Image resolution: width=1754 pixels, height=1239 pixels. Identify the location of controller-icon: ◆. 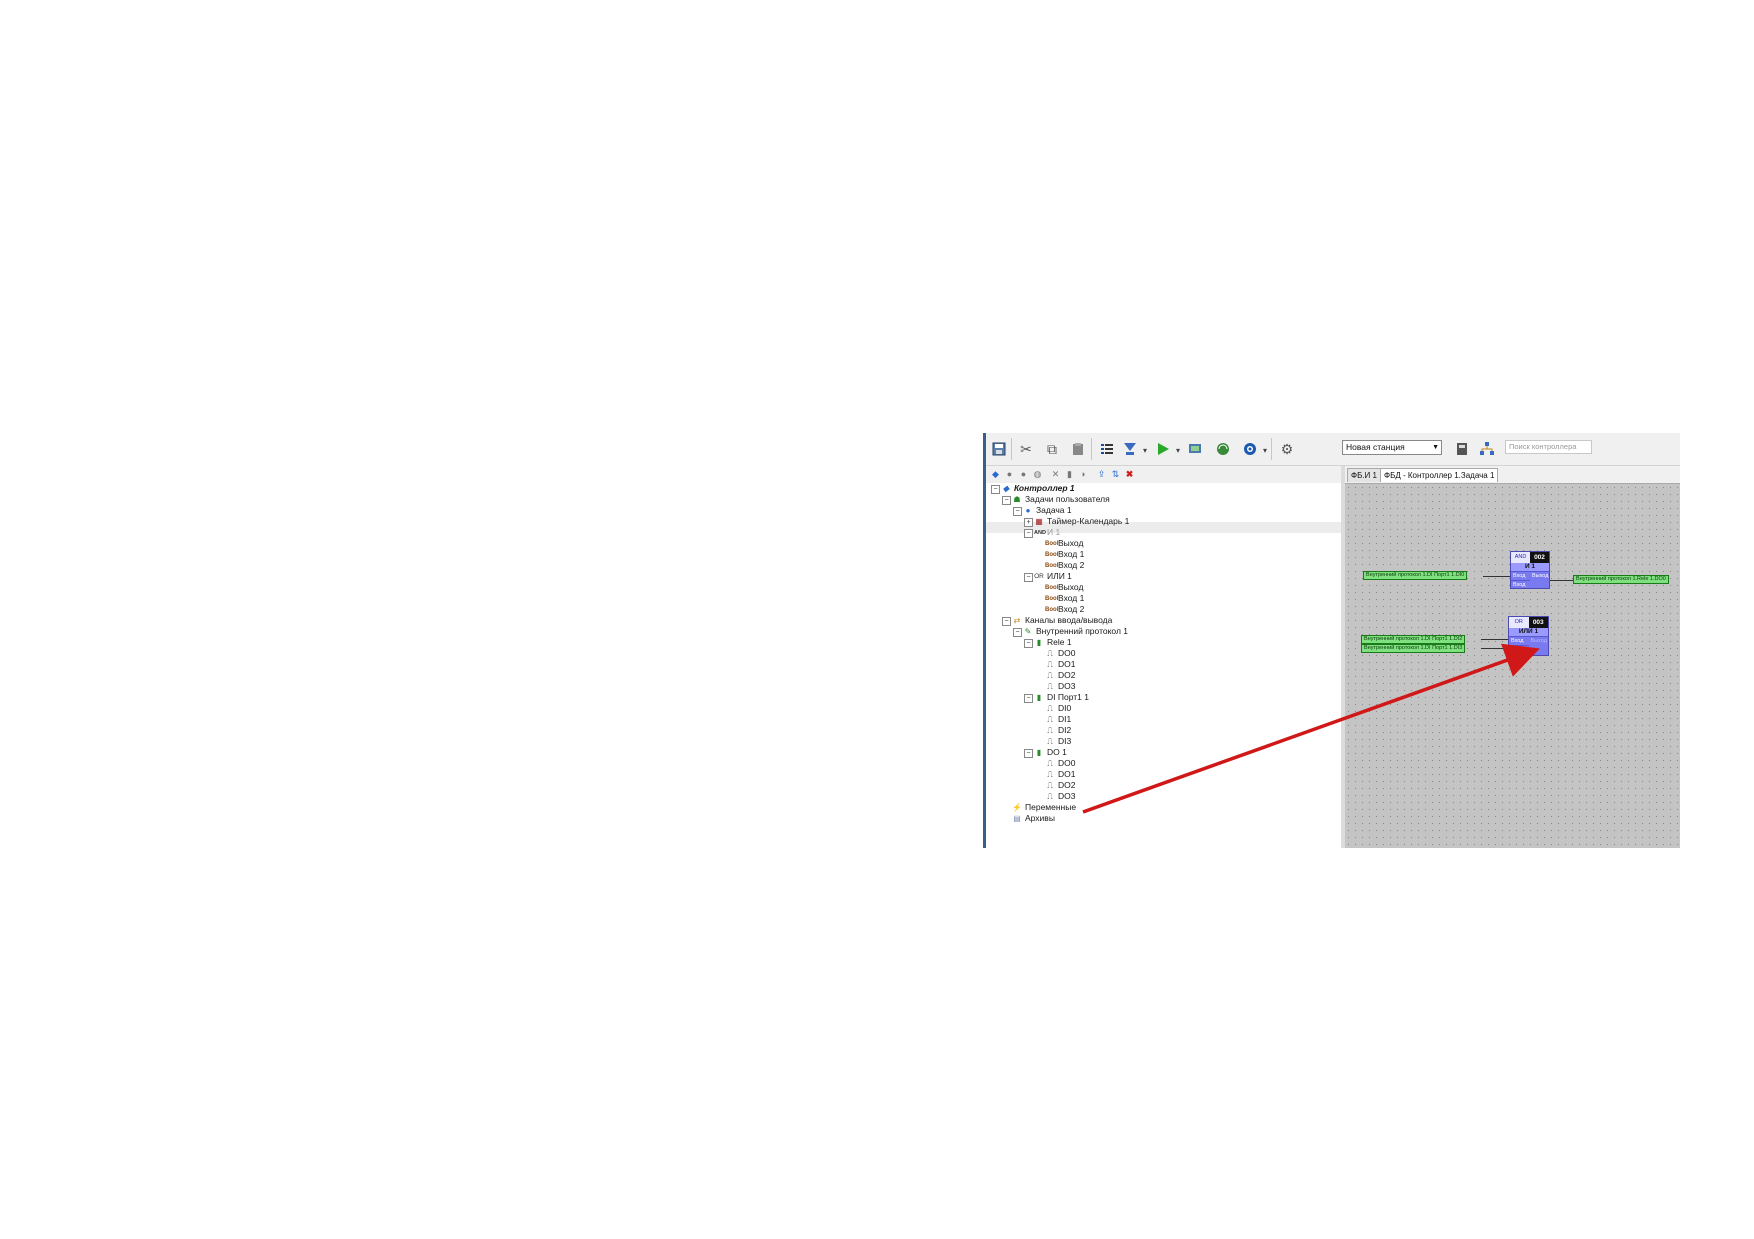
(995, 474).